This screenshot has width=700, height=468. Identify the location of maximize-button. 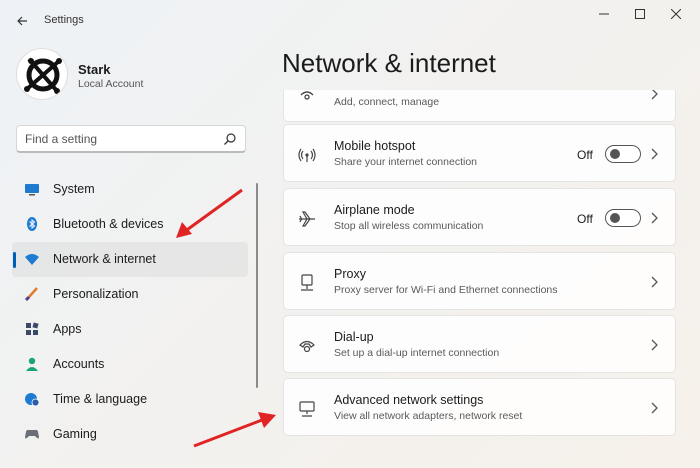
(640, 14).